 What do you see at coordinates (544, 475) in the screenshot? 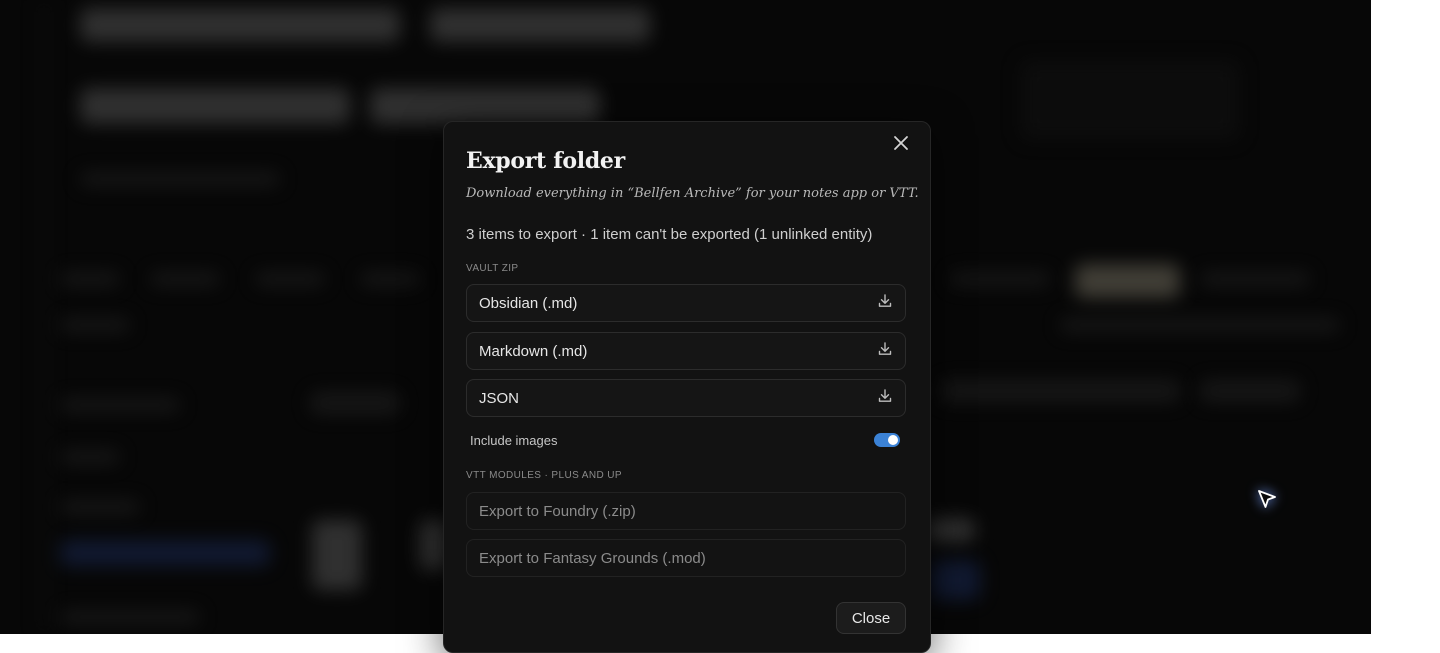
I see `vtt-modules-section-label: VTT MODULES · PLUS AND UP` at bounding box center [544, 475].